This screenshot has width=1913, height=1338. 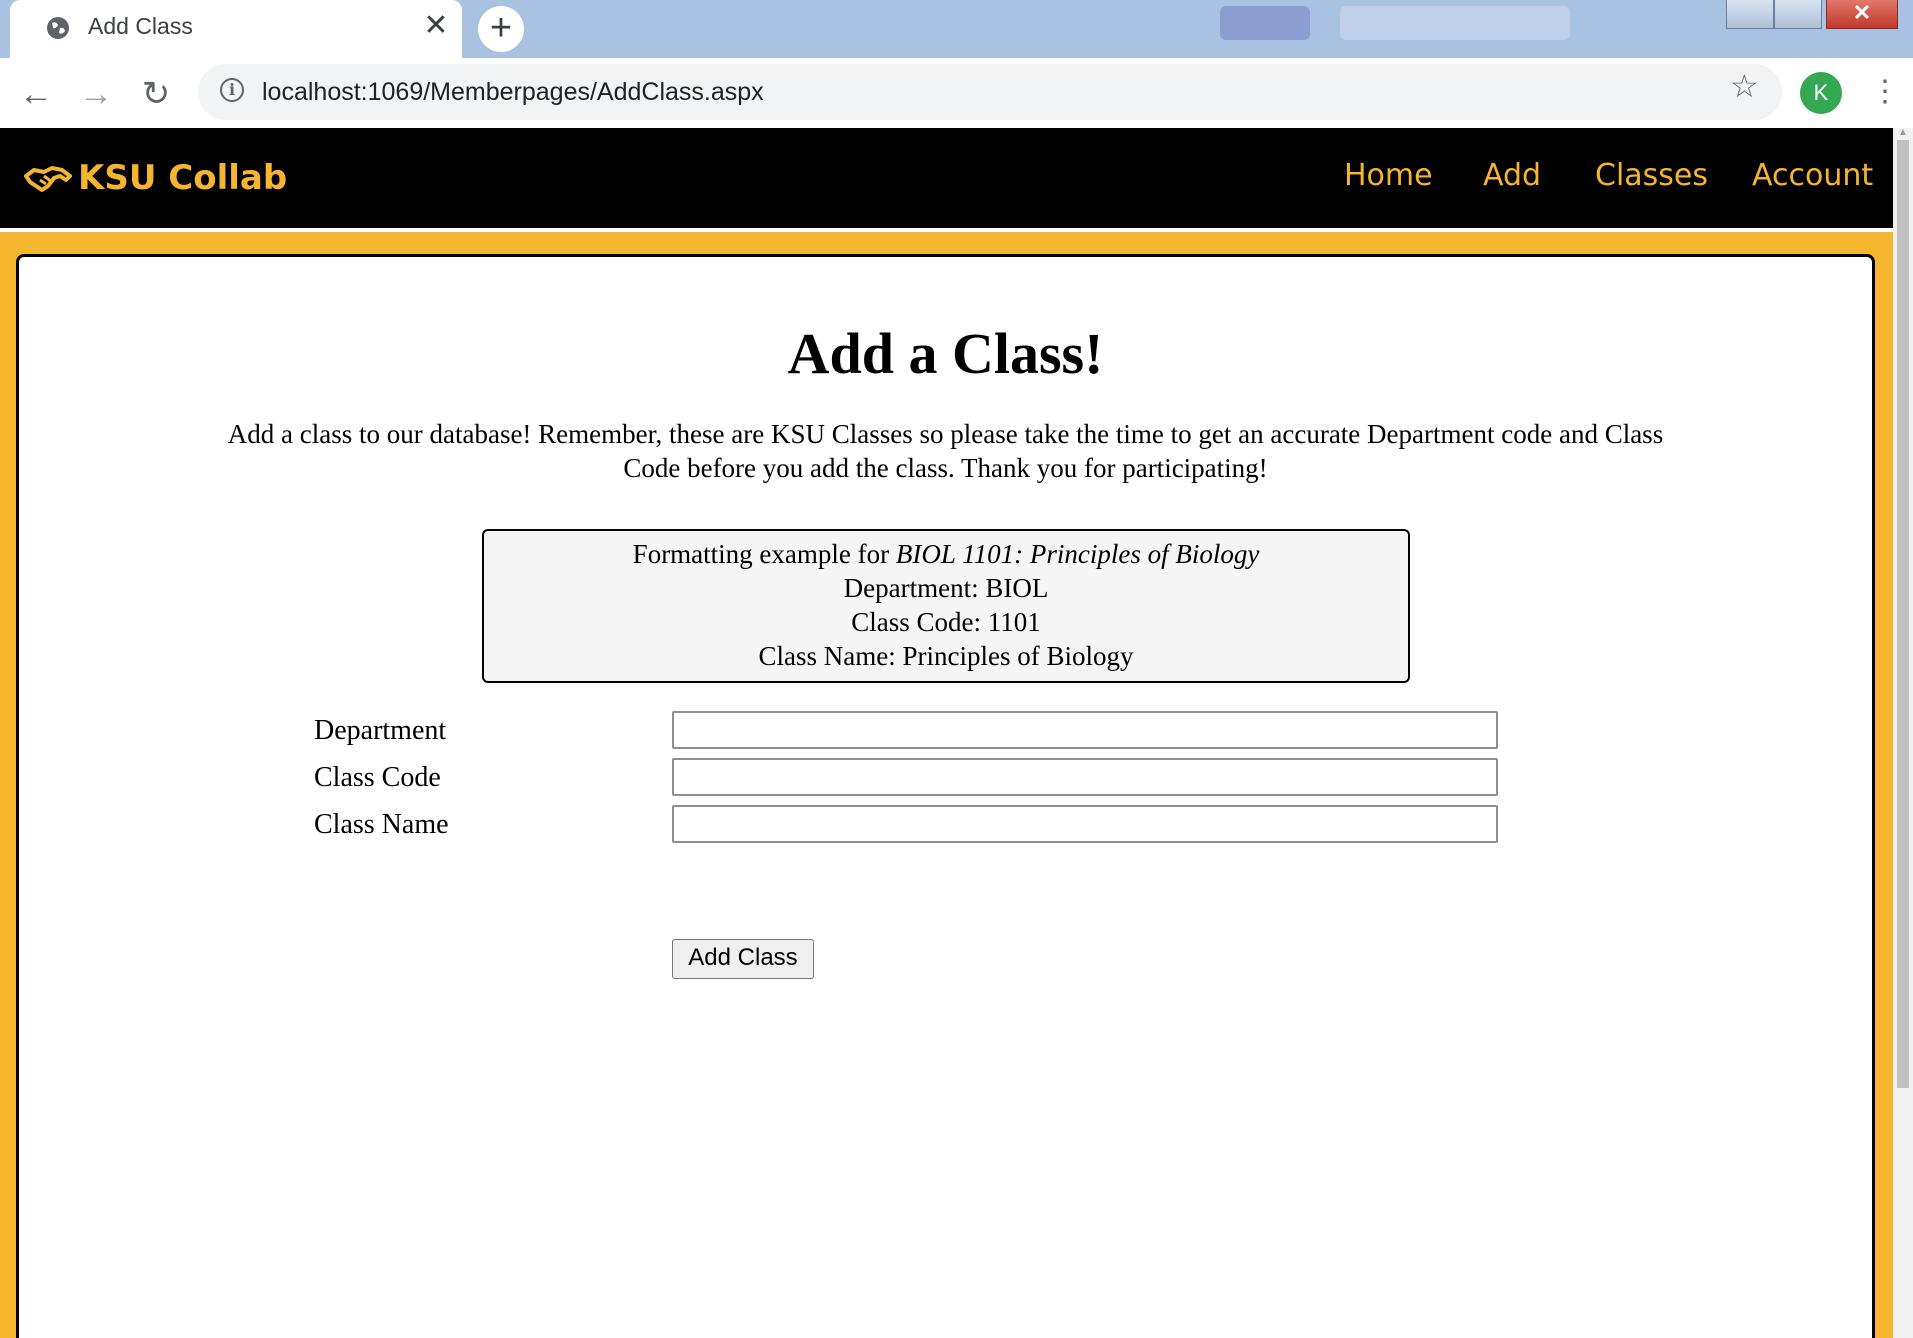 What do you see at coordinates (945, 353) in the screenshot?
I see `page-title: Add a Class!` at bounding box center [945, 353].